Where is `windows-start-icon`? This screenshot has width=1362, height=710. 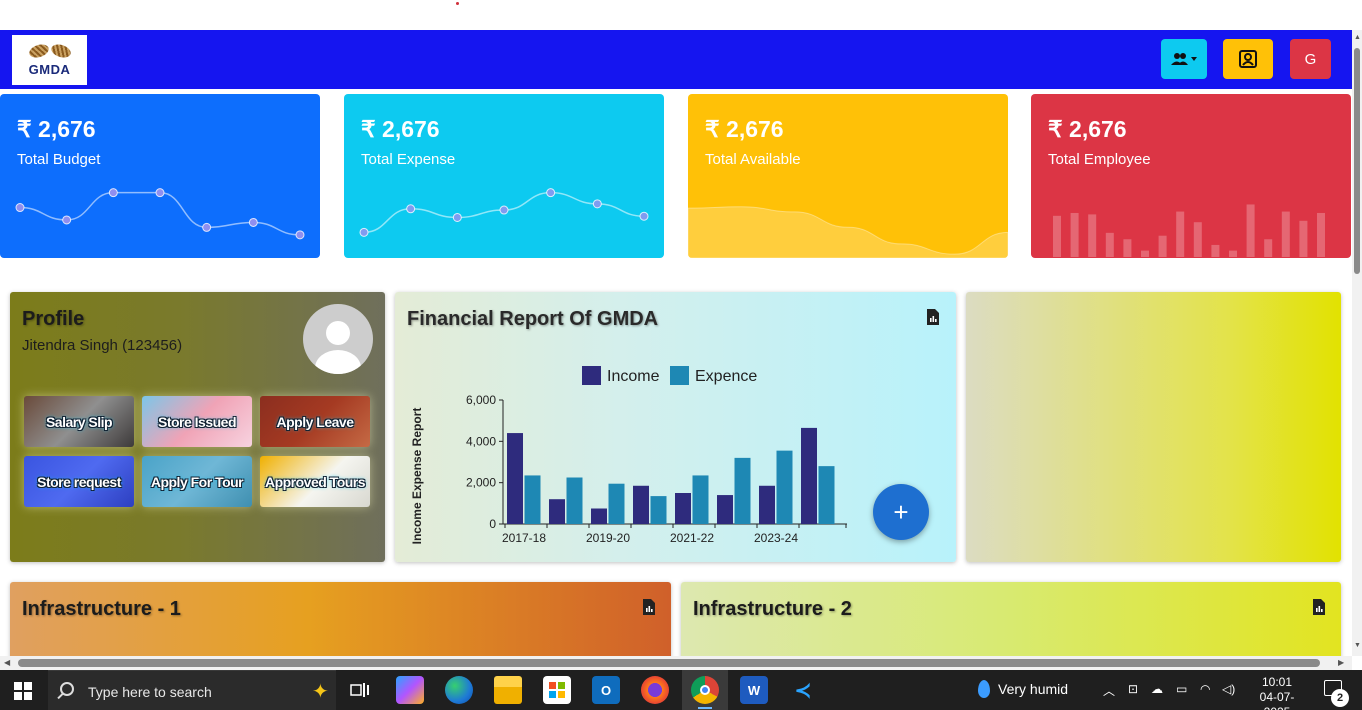
windows-start-icon is located at coordinates (23, 691).